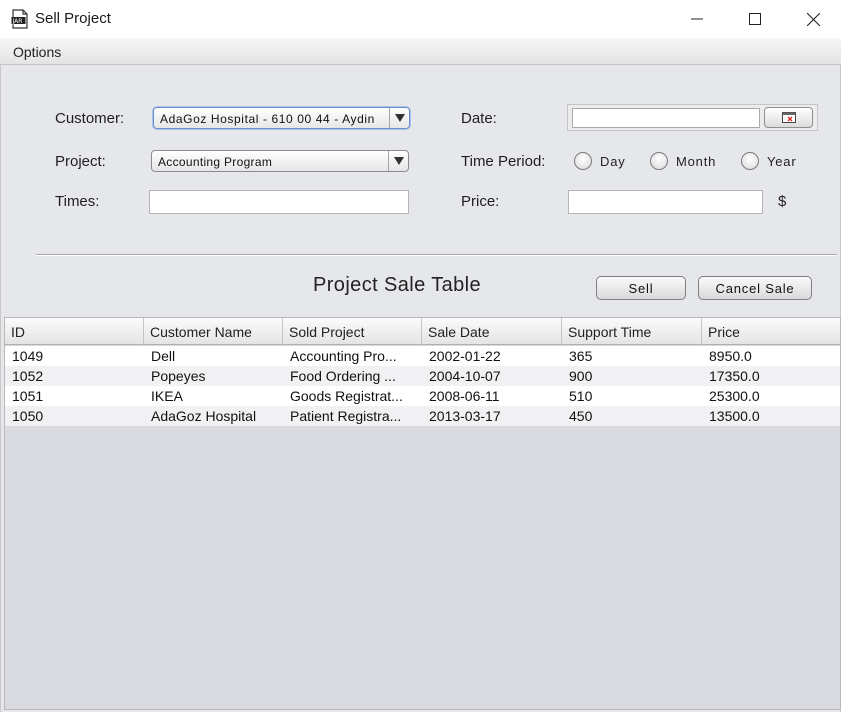  What do you see at coordinates (734, 396) in the screenshot?
I see `cell-price: 25300.0` at bounding box center [734, 396].